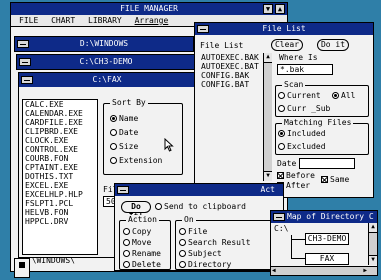 Image resolution: width=381 pixels, height=280 pixels. Describe the element at coordinates (302, 147) in the screenshot. I see `matching-option-excluded: Excluded` at that location.